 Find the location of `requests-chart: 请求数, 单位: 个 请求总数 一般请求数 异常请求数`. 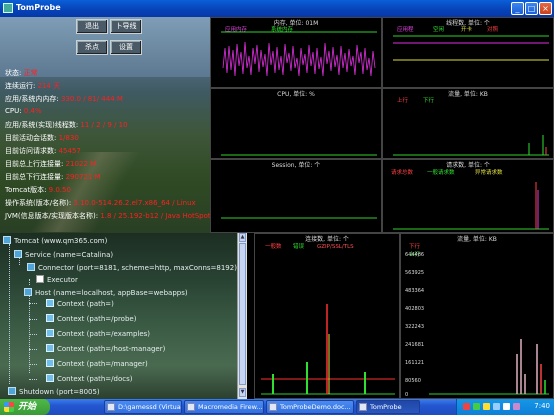

requests-chart: 请求数, 单位: 个 请求总数 一般请求数 异常请求数 is located at coordinates (468, 196).